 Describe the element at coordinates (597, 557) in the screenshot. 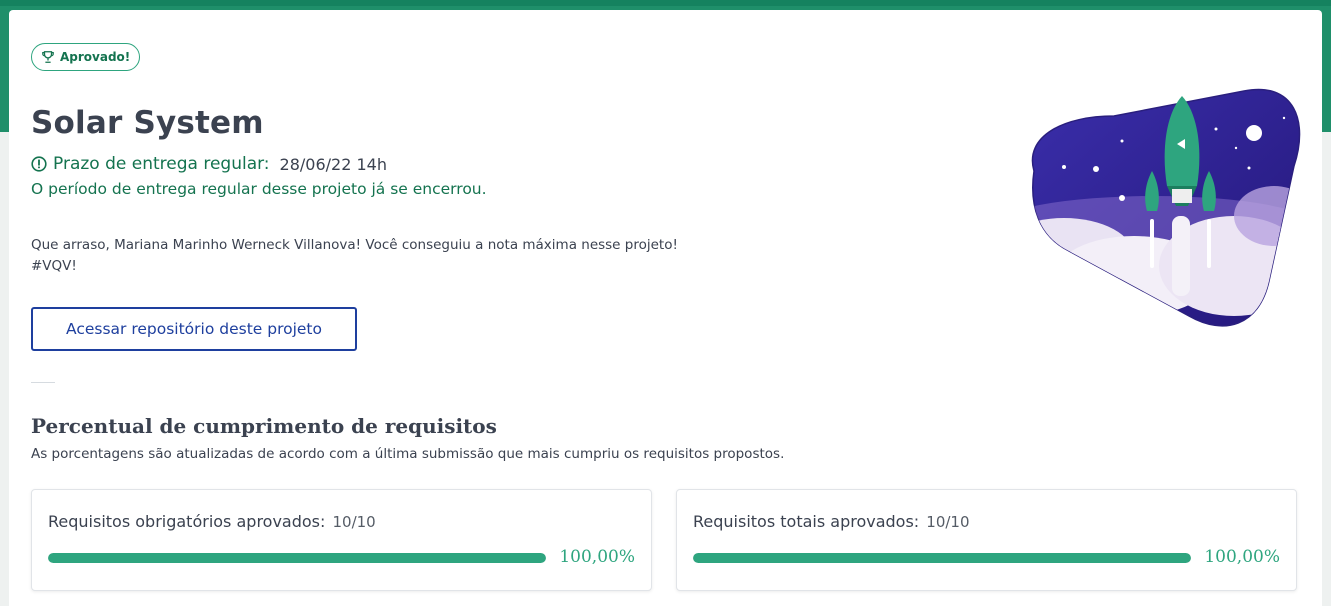

I see `mandatory-percent: 100,00%` at that location.